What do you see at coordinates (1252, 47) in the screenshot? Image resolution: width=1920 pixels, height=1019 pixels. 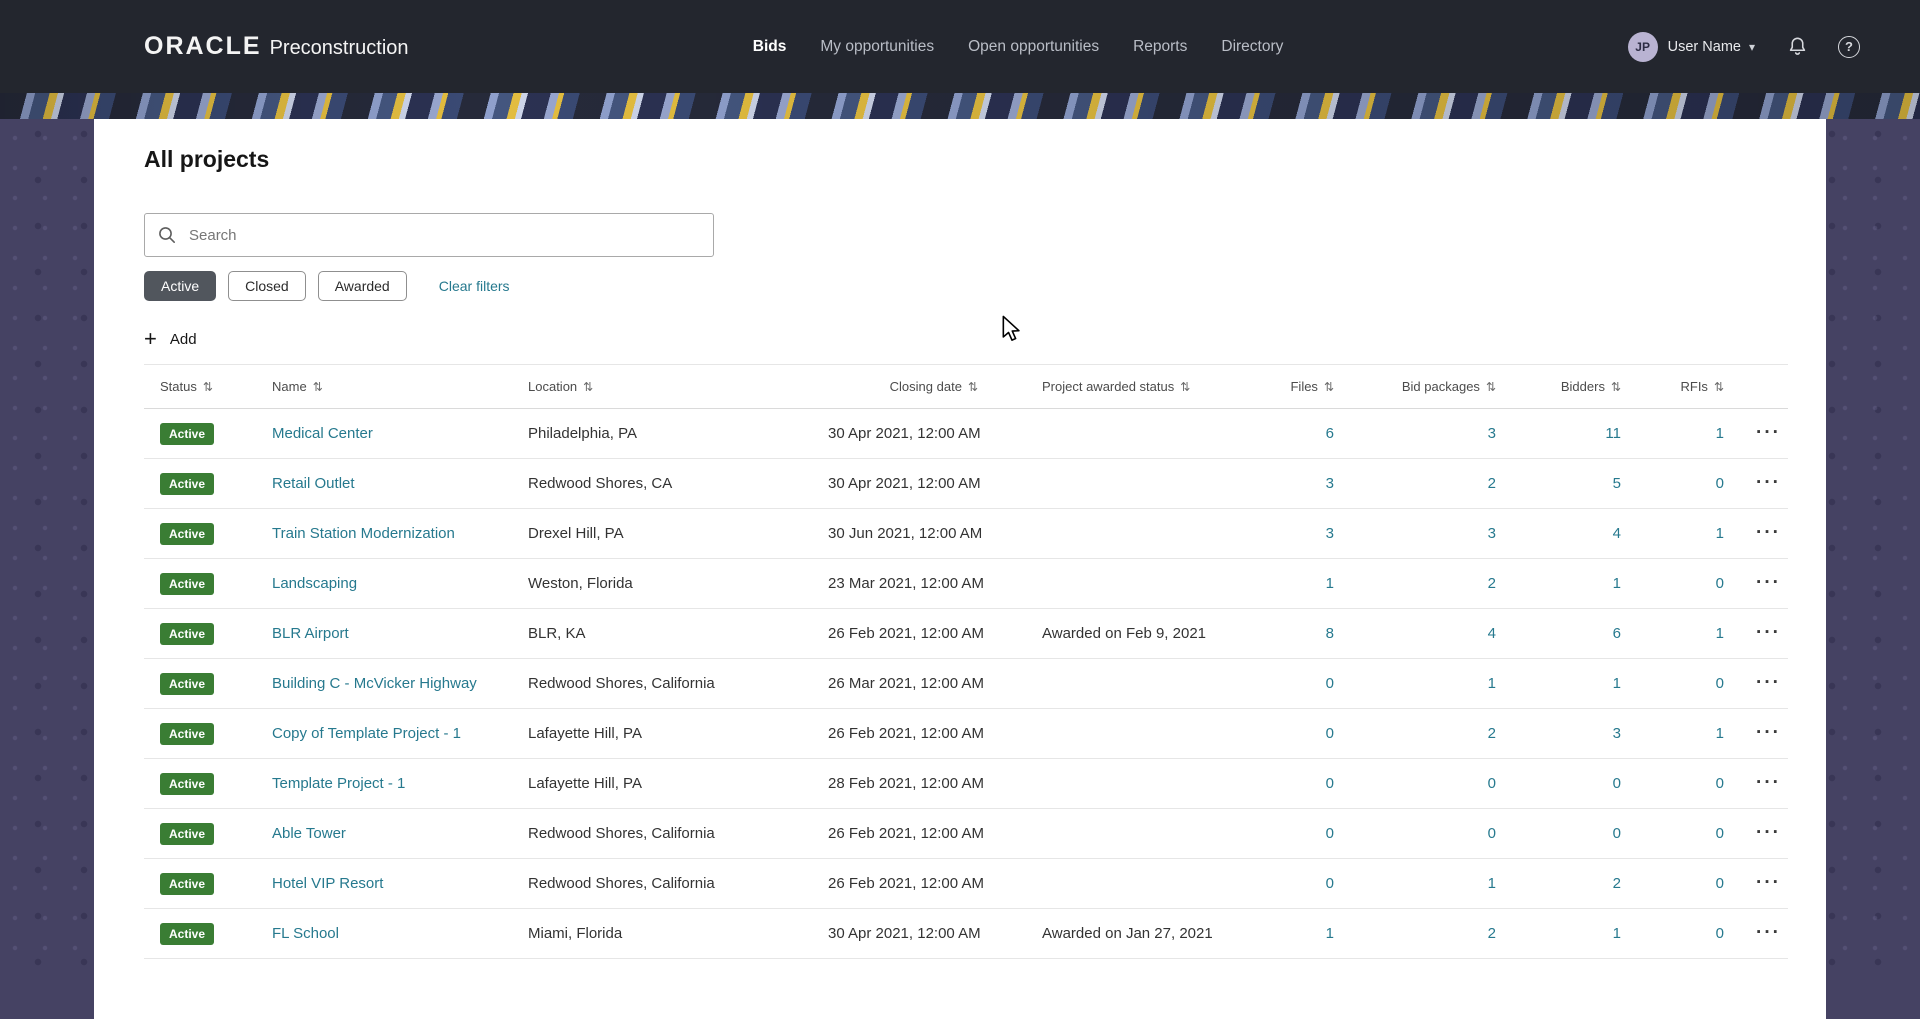 I see `nav-item-directory: Directory` at bounding box center [1252, 47].